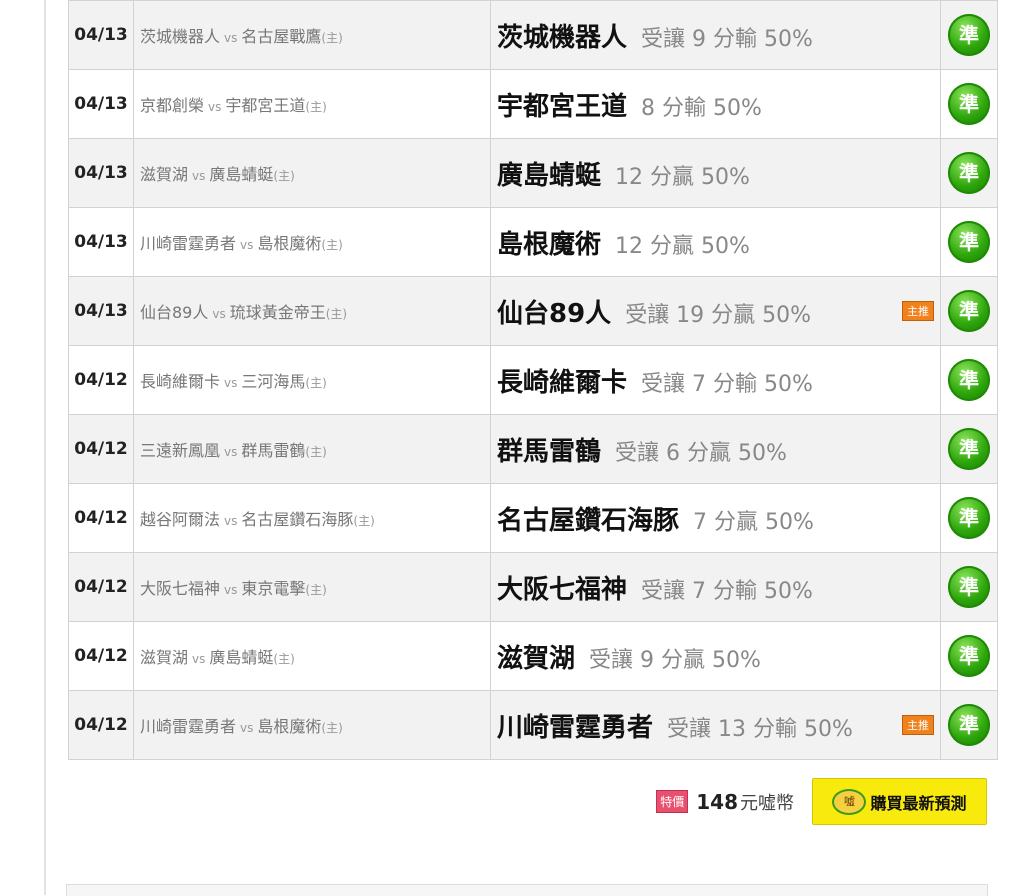  I want to click on home-team: 三河海馬, so click(273, 381).